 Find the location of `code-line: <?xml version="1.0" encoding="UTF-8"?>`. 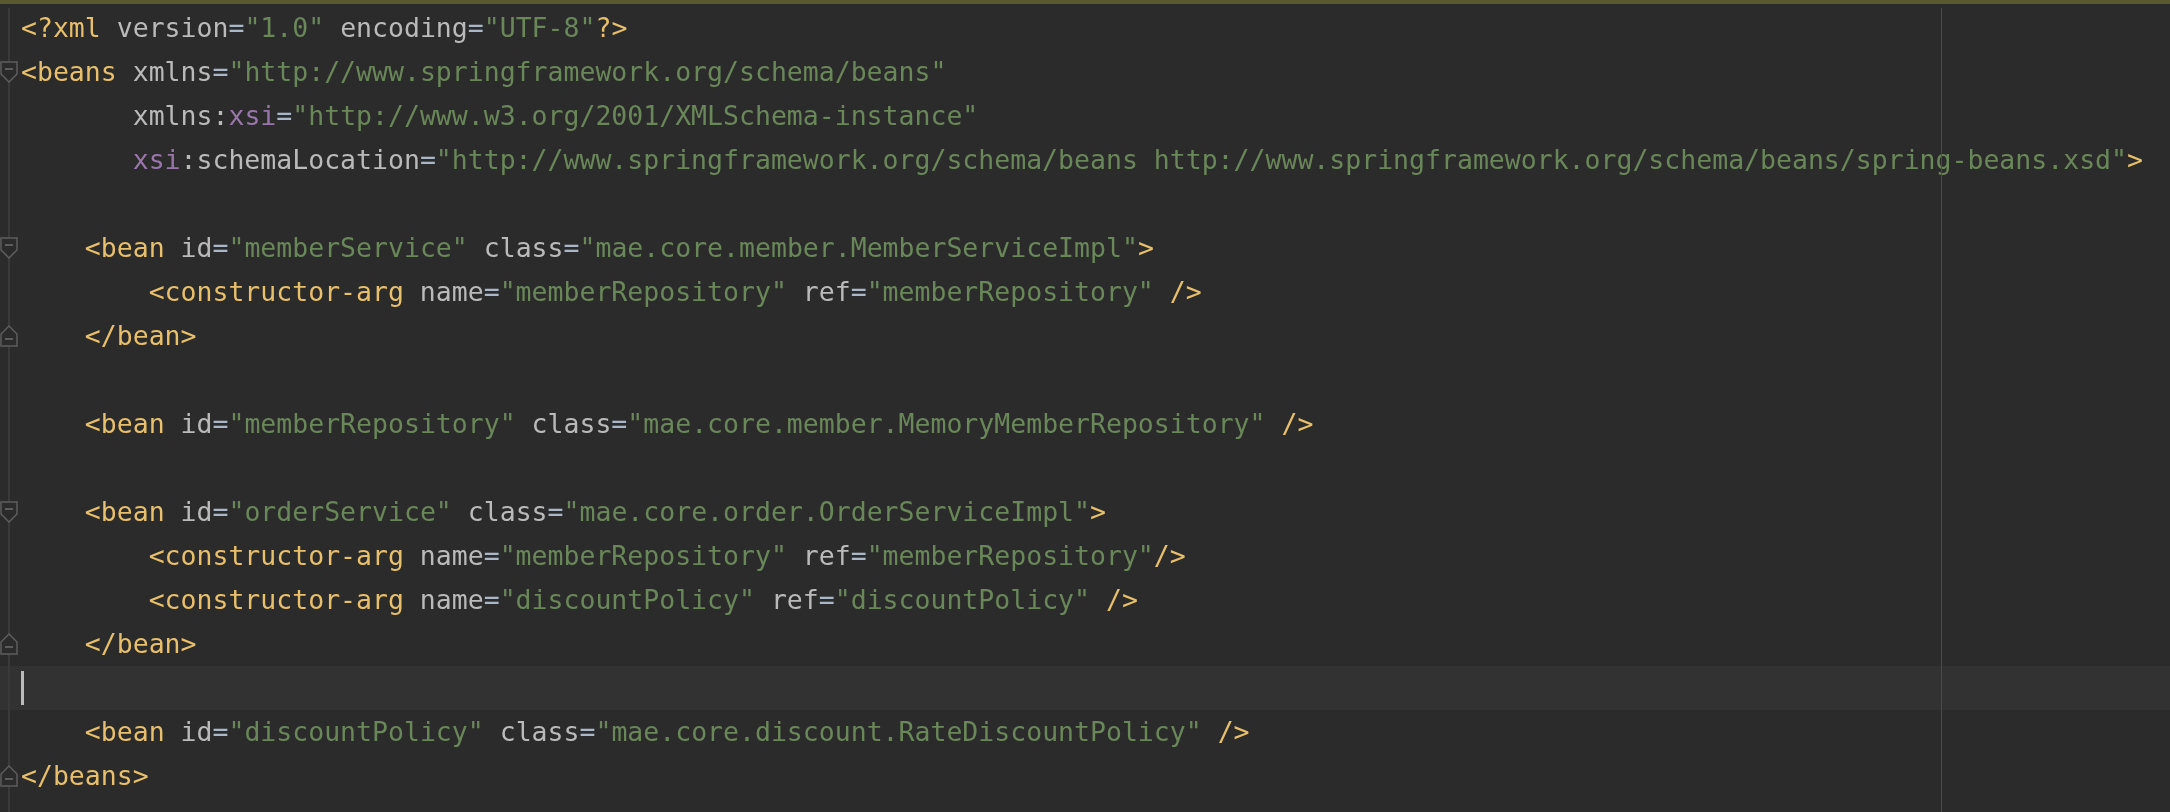

code-line: <?xml version="1.0" encoding="UTF-8"?> is located at coordinates (324, 28).